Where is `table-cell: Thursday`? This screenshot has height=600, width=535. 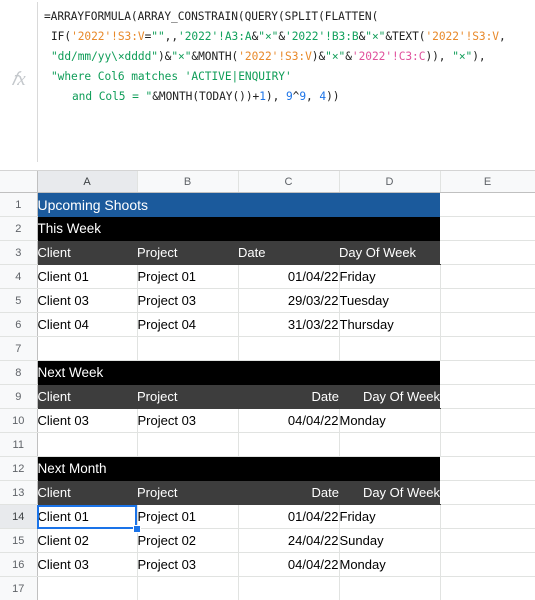
table-cell: Thursday is located at coordinates (390, 324).